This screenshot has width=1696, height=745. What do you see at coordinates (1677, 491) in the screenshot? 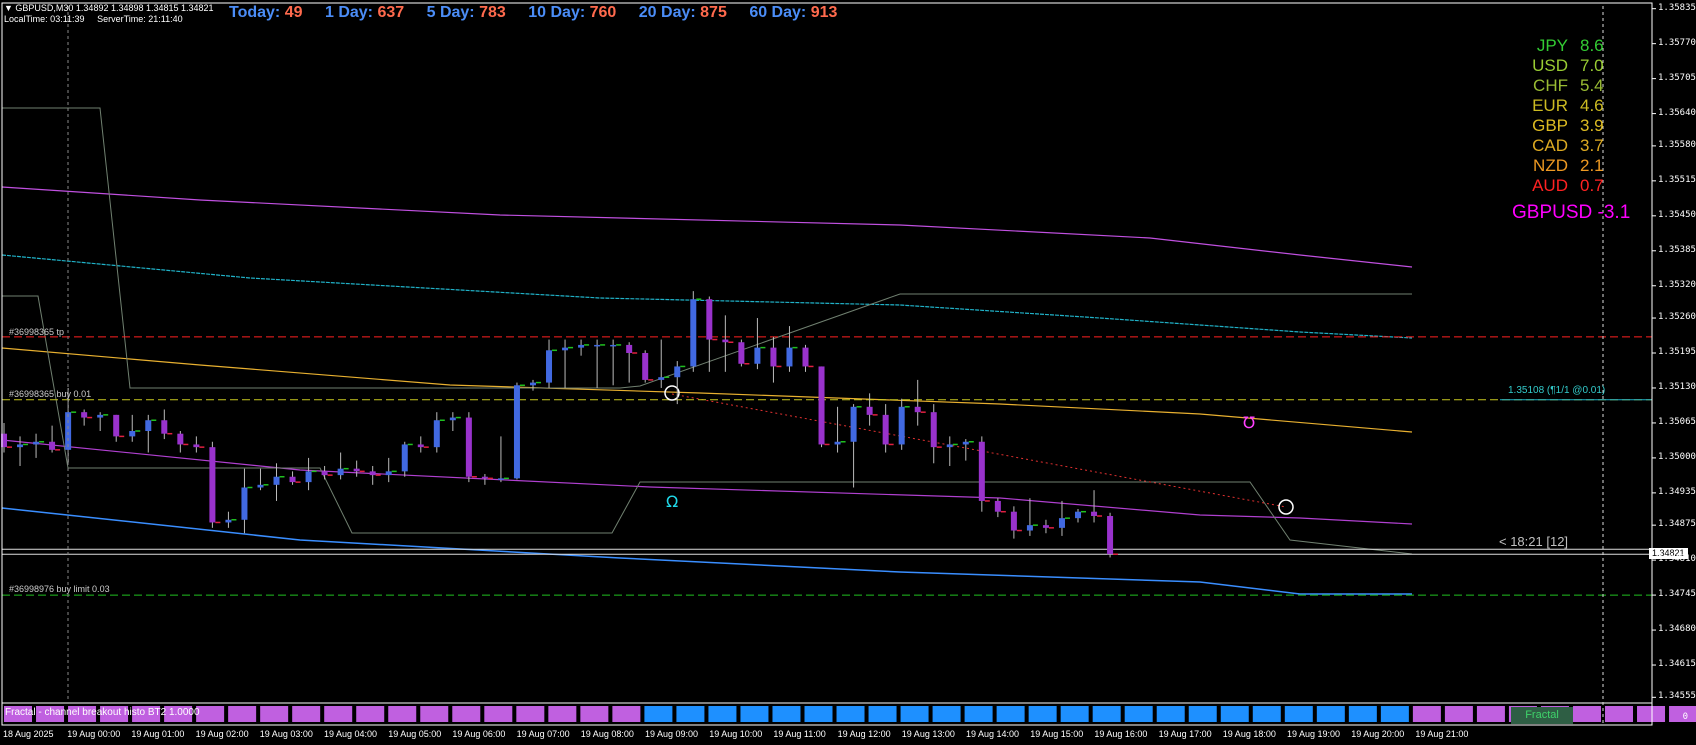
I see `price-tick: 1.34935` at bounding box center [1677, 491].